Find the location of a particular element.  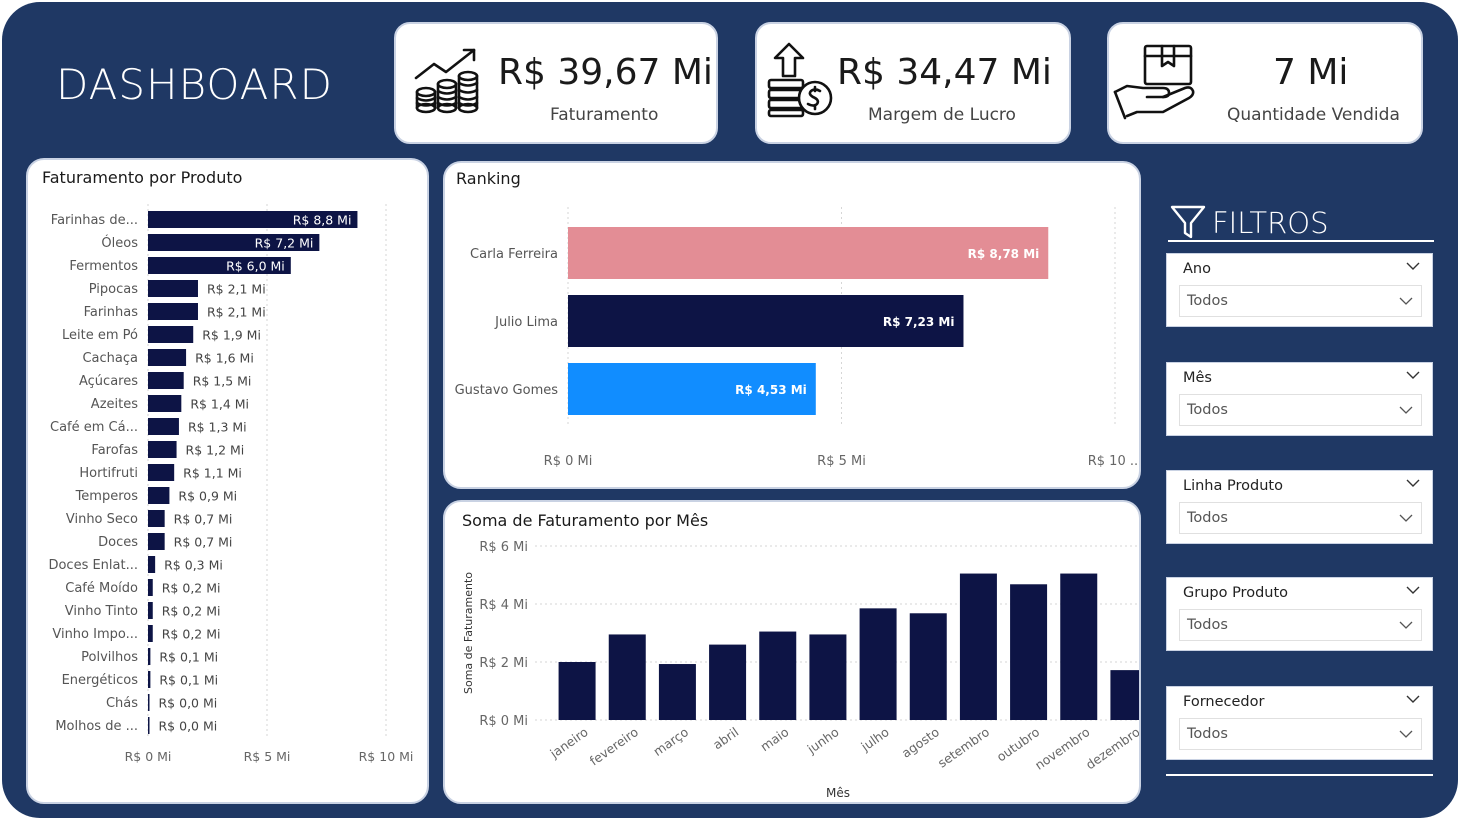

data-label: R$ 0,7 Mi is located at coordinates (203, 519).